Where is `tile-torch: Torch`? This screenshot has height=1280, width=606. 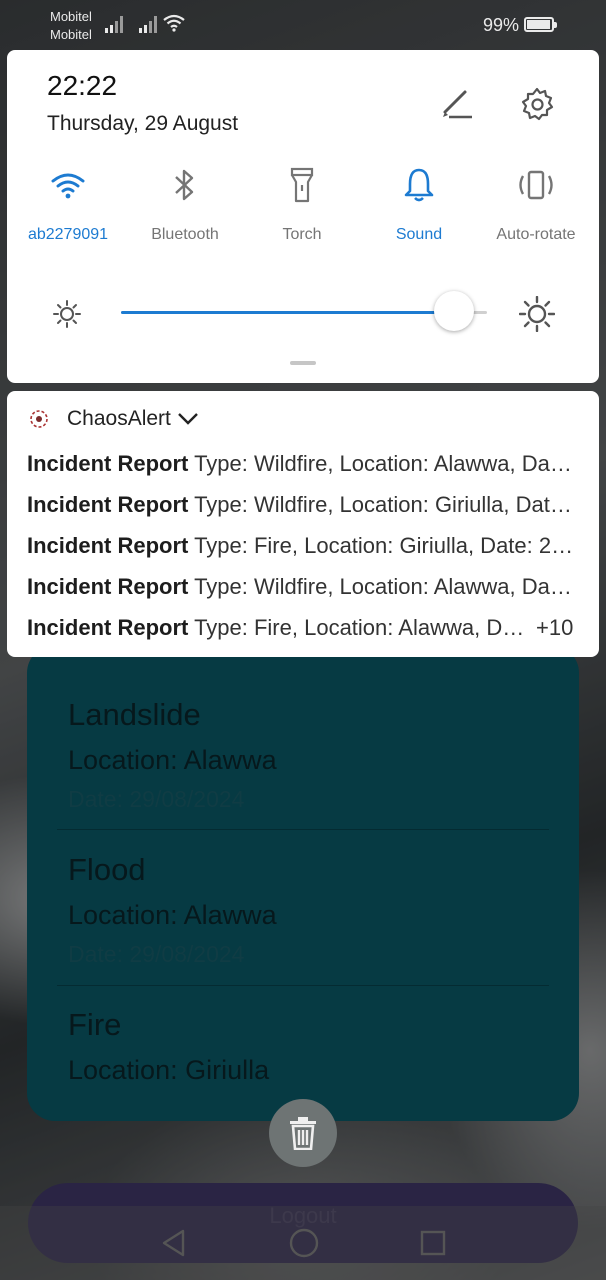 tile-torch: Torch is located at coordinates (302, 204).